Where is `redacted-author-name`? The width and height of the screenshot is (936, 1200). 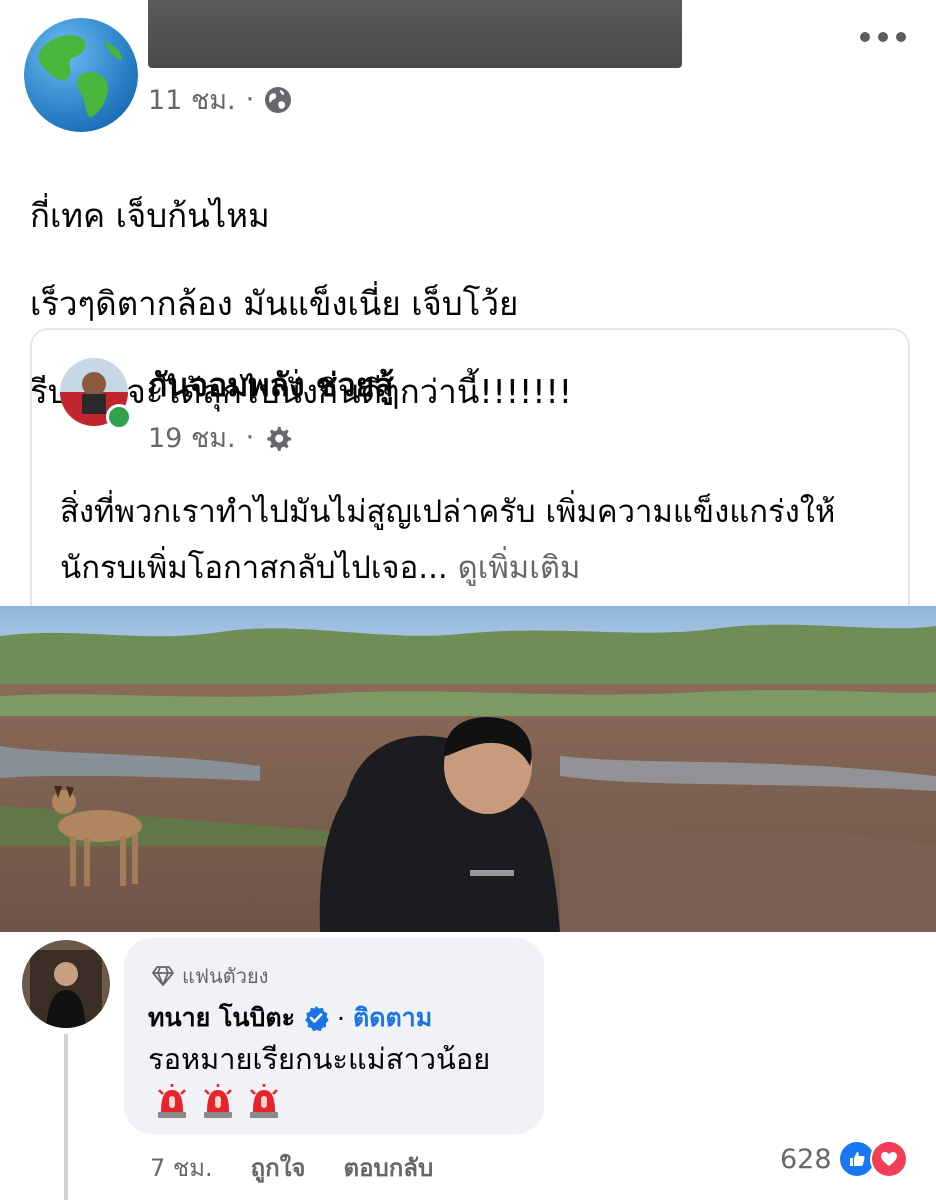
redacted-author-name is located at coordinates (415, 34).